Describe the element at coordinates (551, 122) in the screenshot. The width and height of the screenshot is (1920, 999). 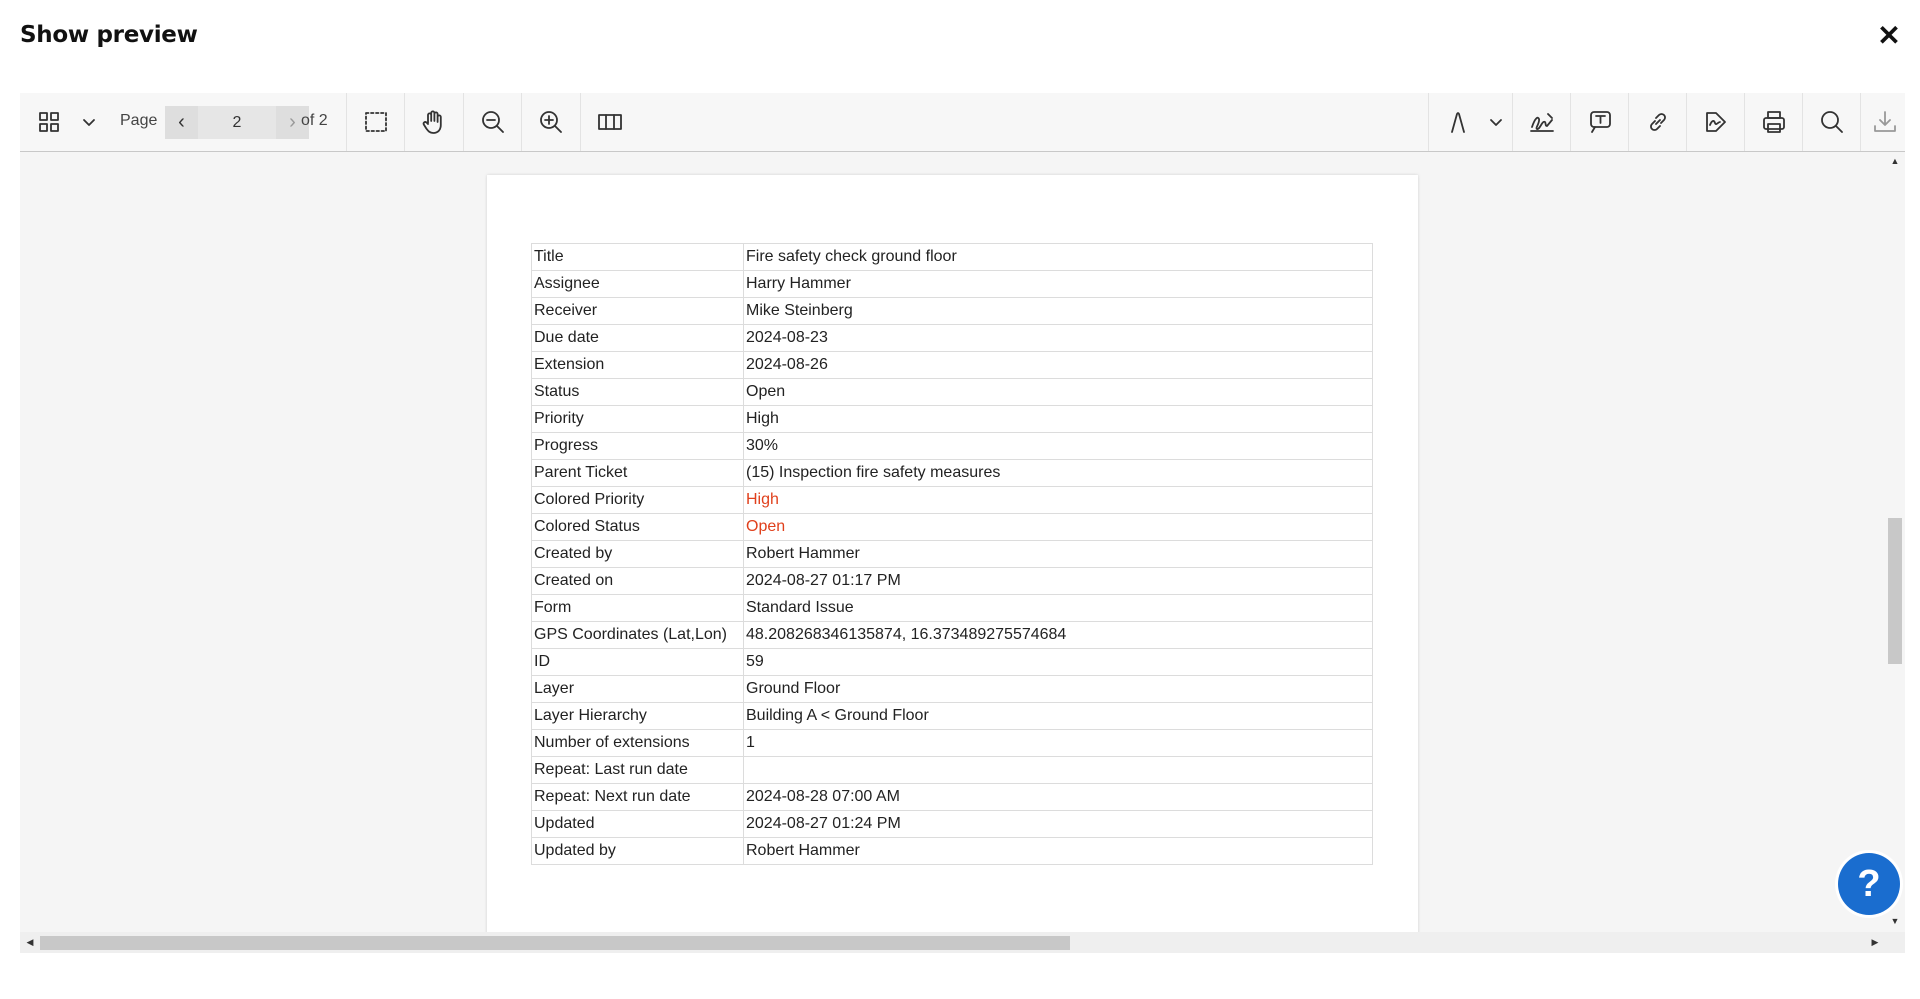
I see `zoom-in-icon` at that location.